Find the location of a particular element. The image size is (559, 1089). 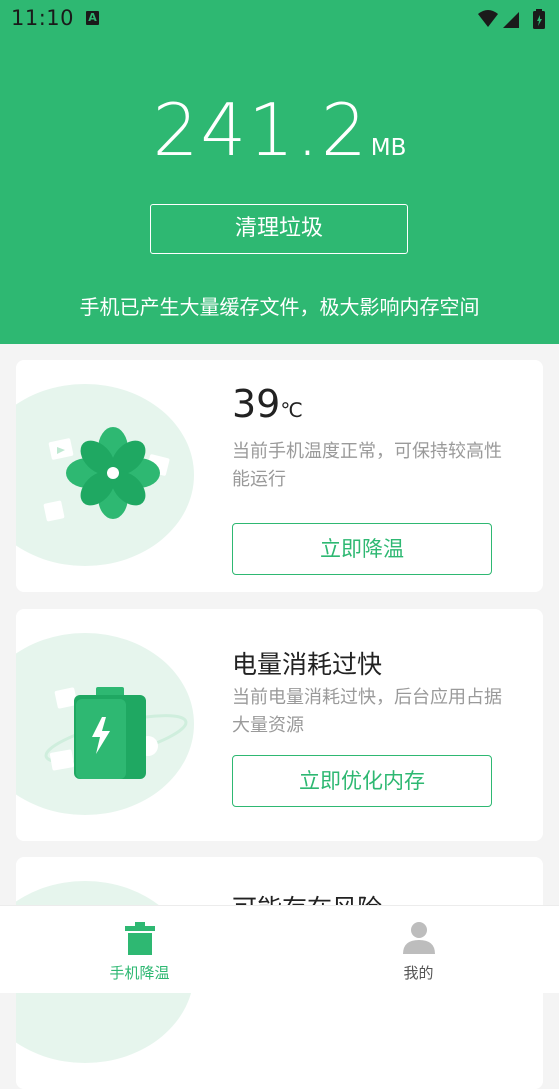

battery-title: 电量消耗过快 is located at coordinates (307, 664).